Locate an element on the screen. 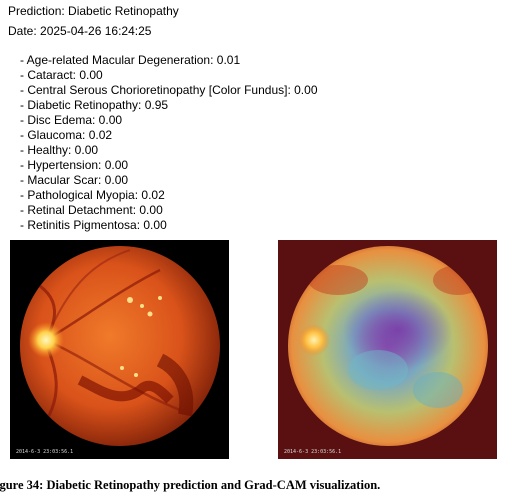  probability-item: - Hypertension: 0.00 is located at coordinates (74, 165).